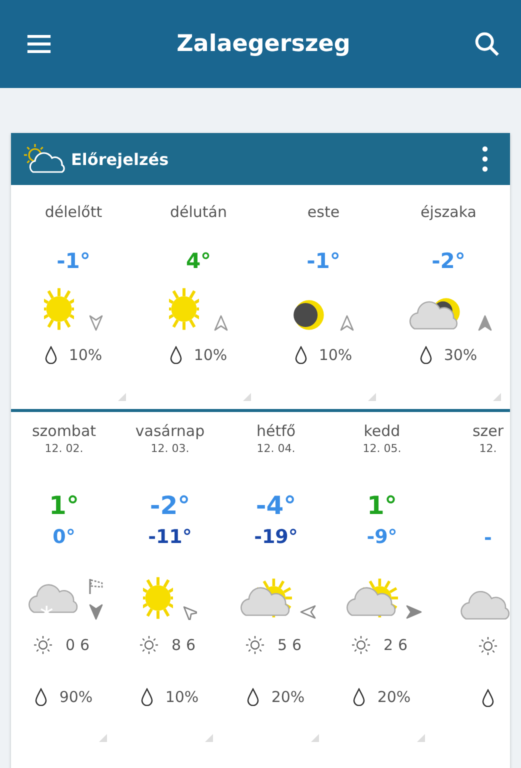 The width and height of the screenshot is (521, 768). What do you see at coordinates (292, 645) in the screenshot?
I see `sunshine-hours: 56` at bounding box center [292, 645].